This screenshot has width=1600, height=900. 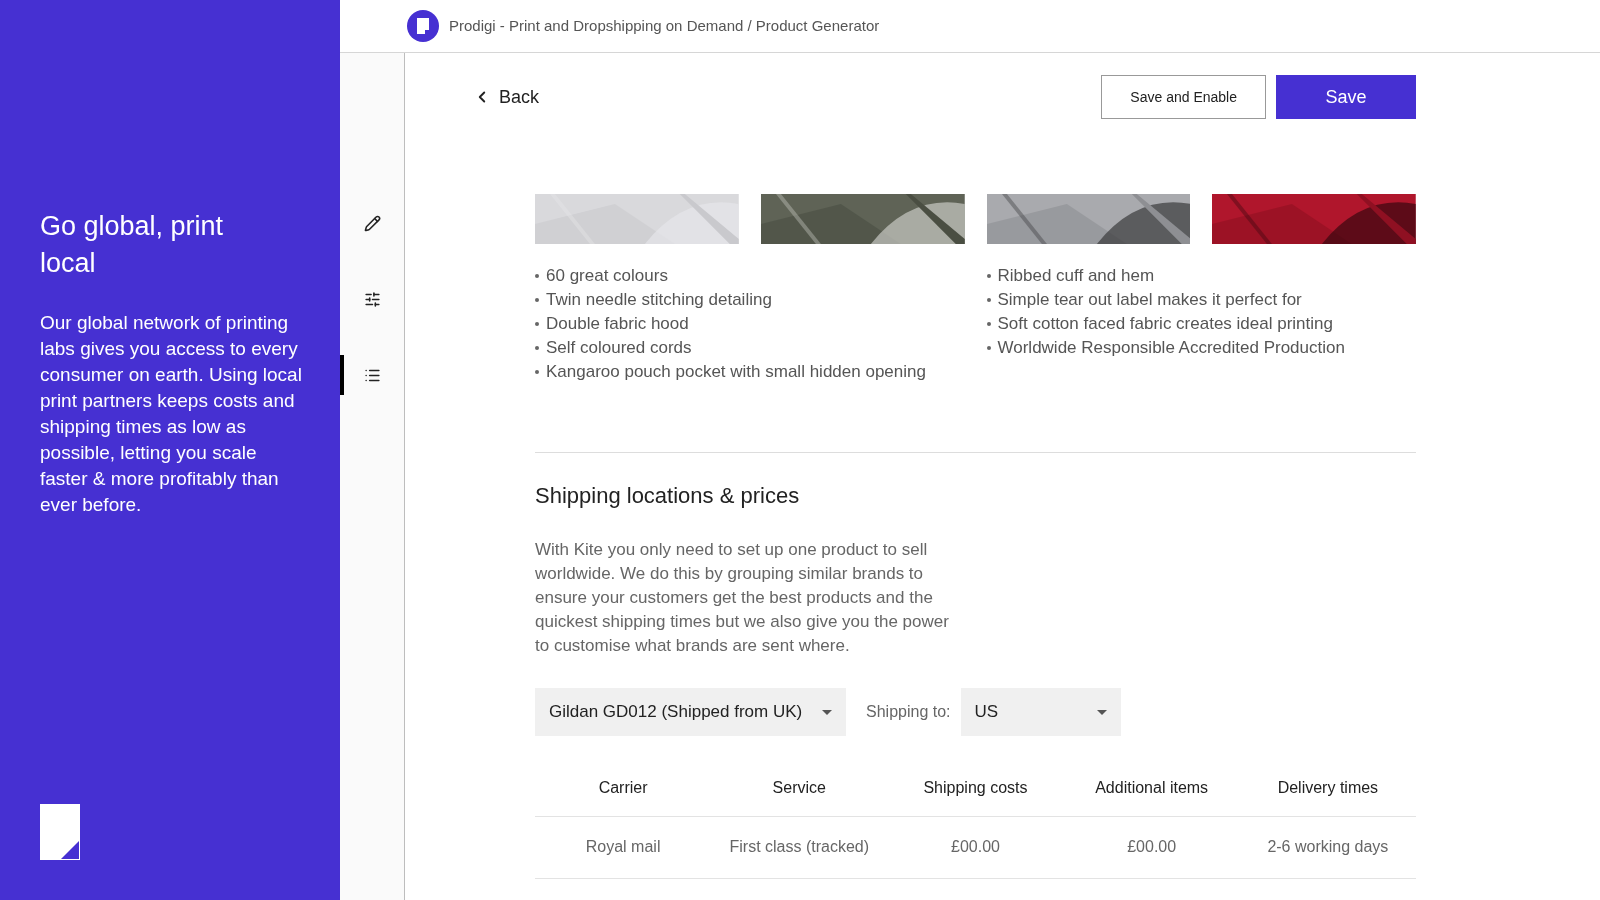 I want to click on save-and-enable-button: Save and Enable, so click(x=1183, y=97).